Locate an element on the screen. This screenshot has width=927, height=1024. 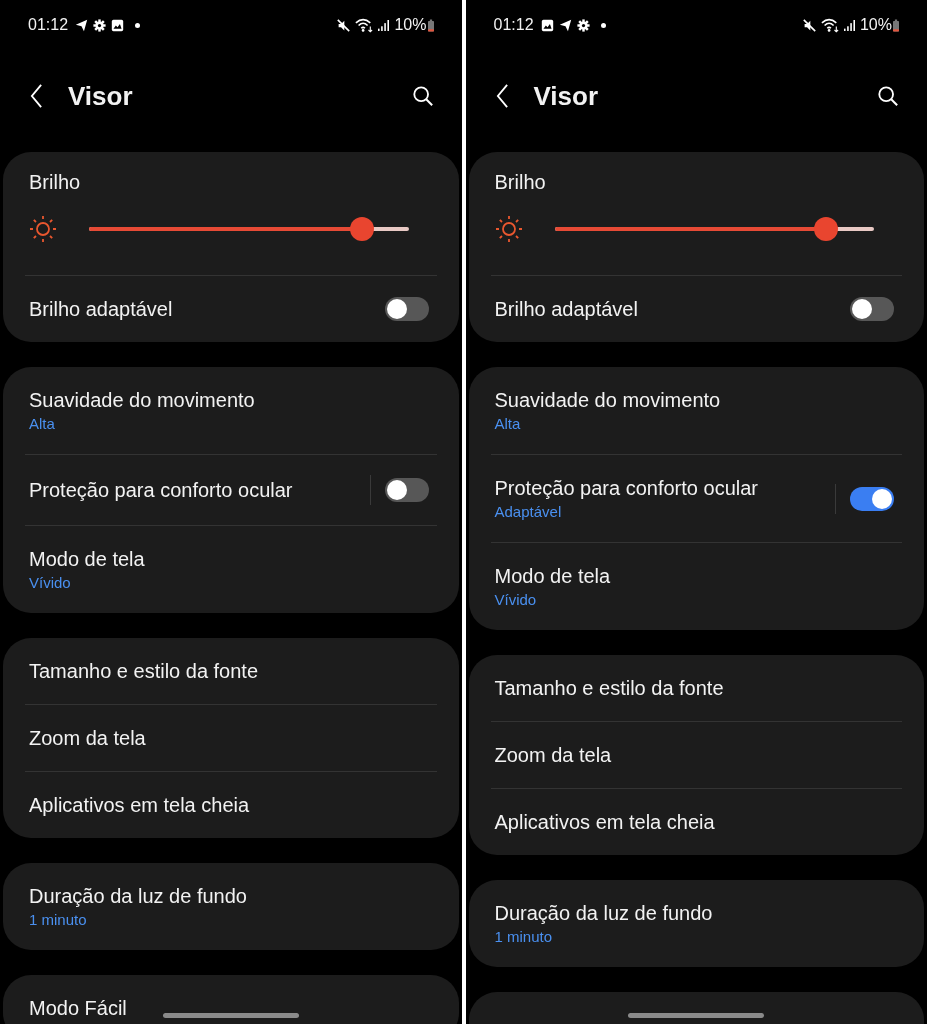
setting-label: Modo Fácil is located at coordinates (78, 1008).